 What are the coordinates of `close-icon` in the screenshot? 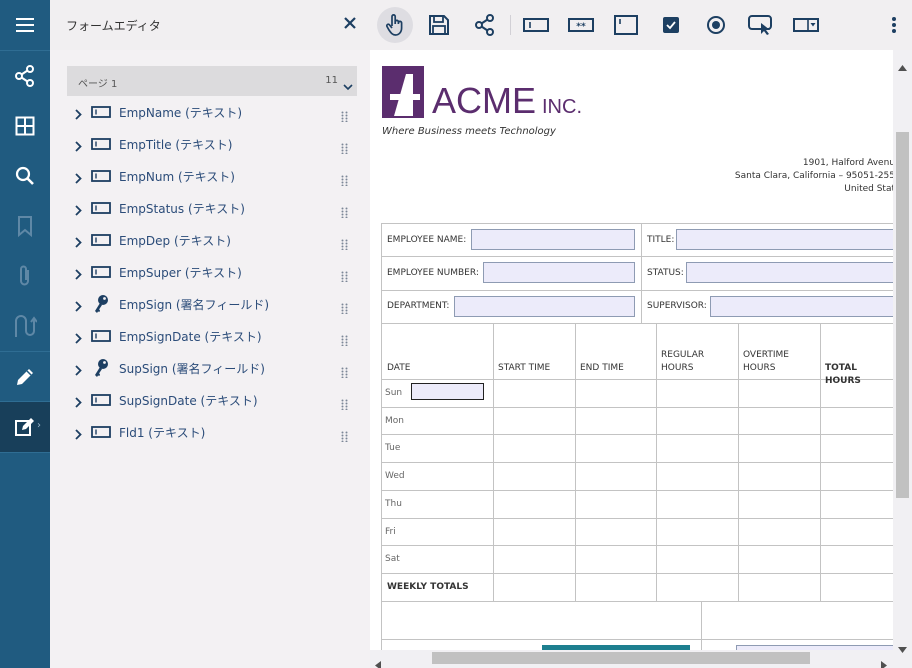 It's located at (350, 23).